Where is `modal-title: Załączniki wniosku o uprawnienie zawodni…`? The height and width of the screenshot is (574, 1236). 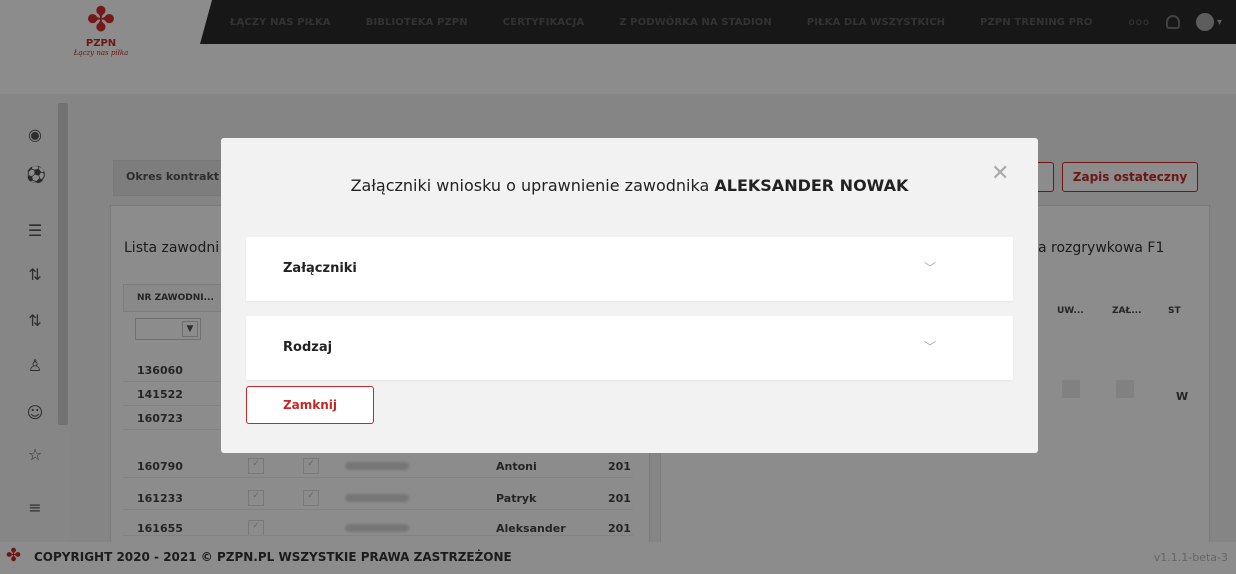
modal-title: Załączniki wniosku o uprawnienie zawodni… is located at coordinates (629, 185).